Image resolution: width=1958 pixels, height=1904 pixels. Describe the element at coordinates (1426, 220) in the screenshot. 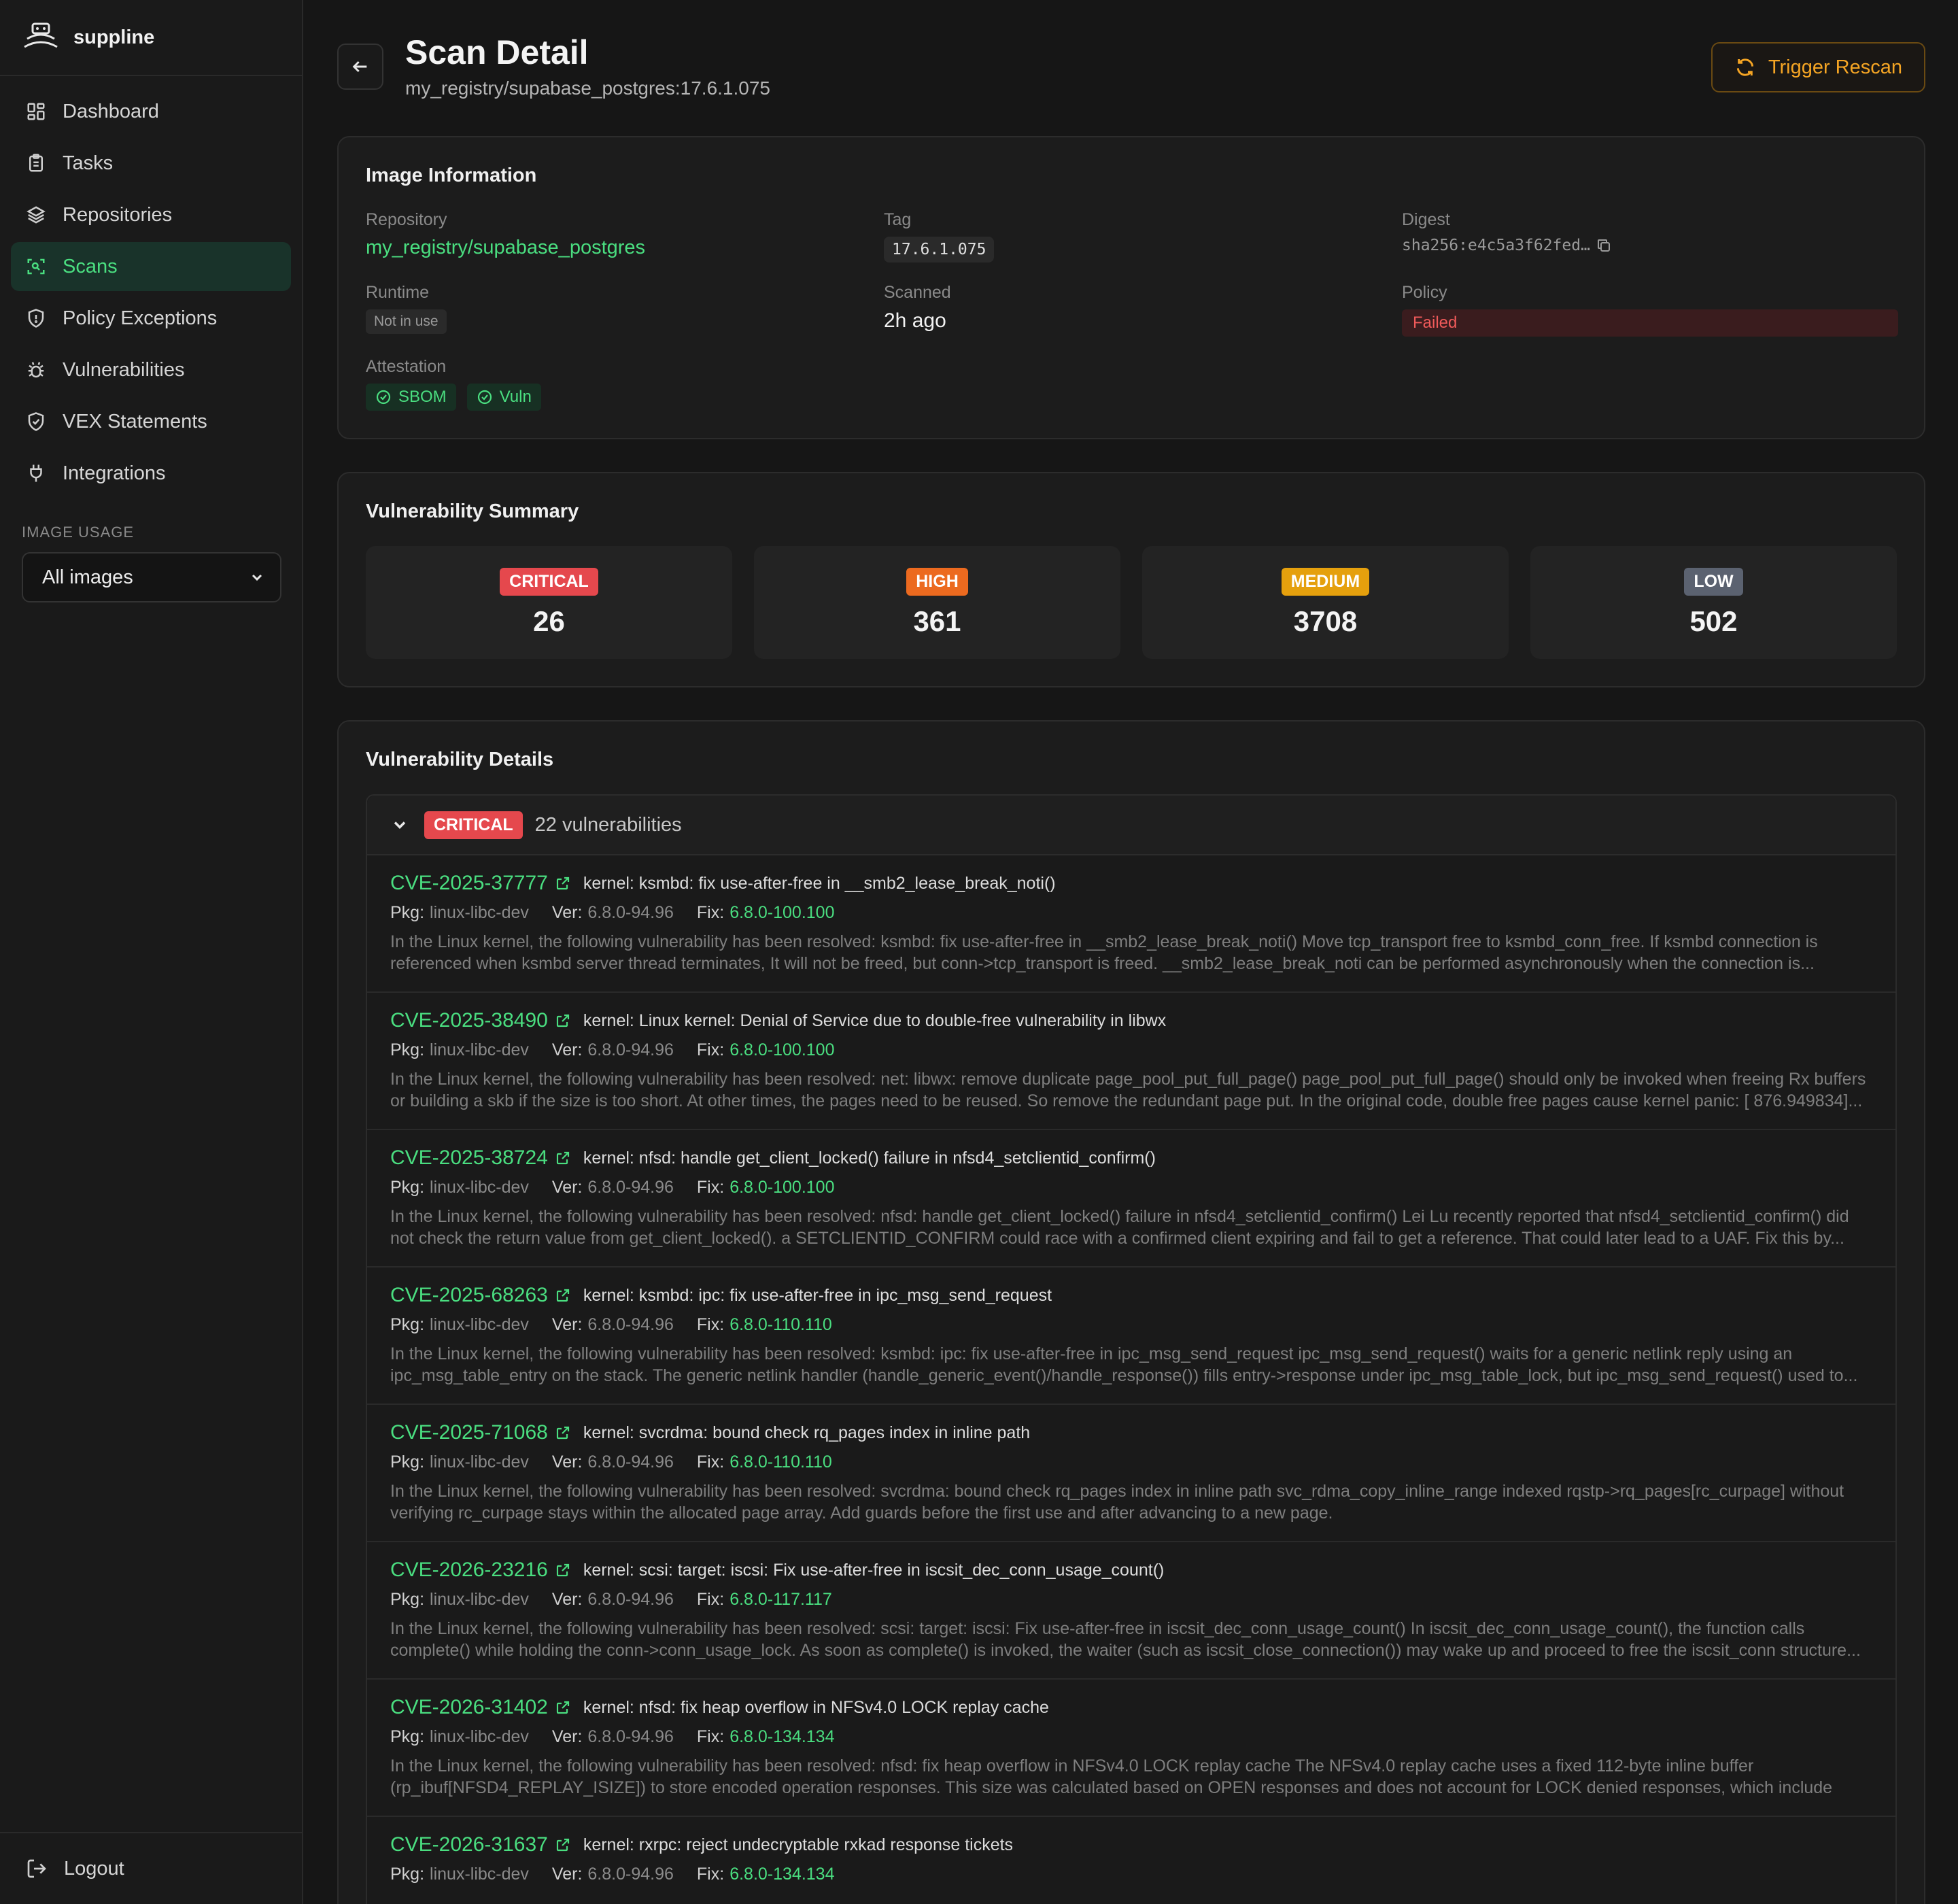

I see `digest-label: Digest` at that location.